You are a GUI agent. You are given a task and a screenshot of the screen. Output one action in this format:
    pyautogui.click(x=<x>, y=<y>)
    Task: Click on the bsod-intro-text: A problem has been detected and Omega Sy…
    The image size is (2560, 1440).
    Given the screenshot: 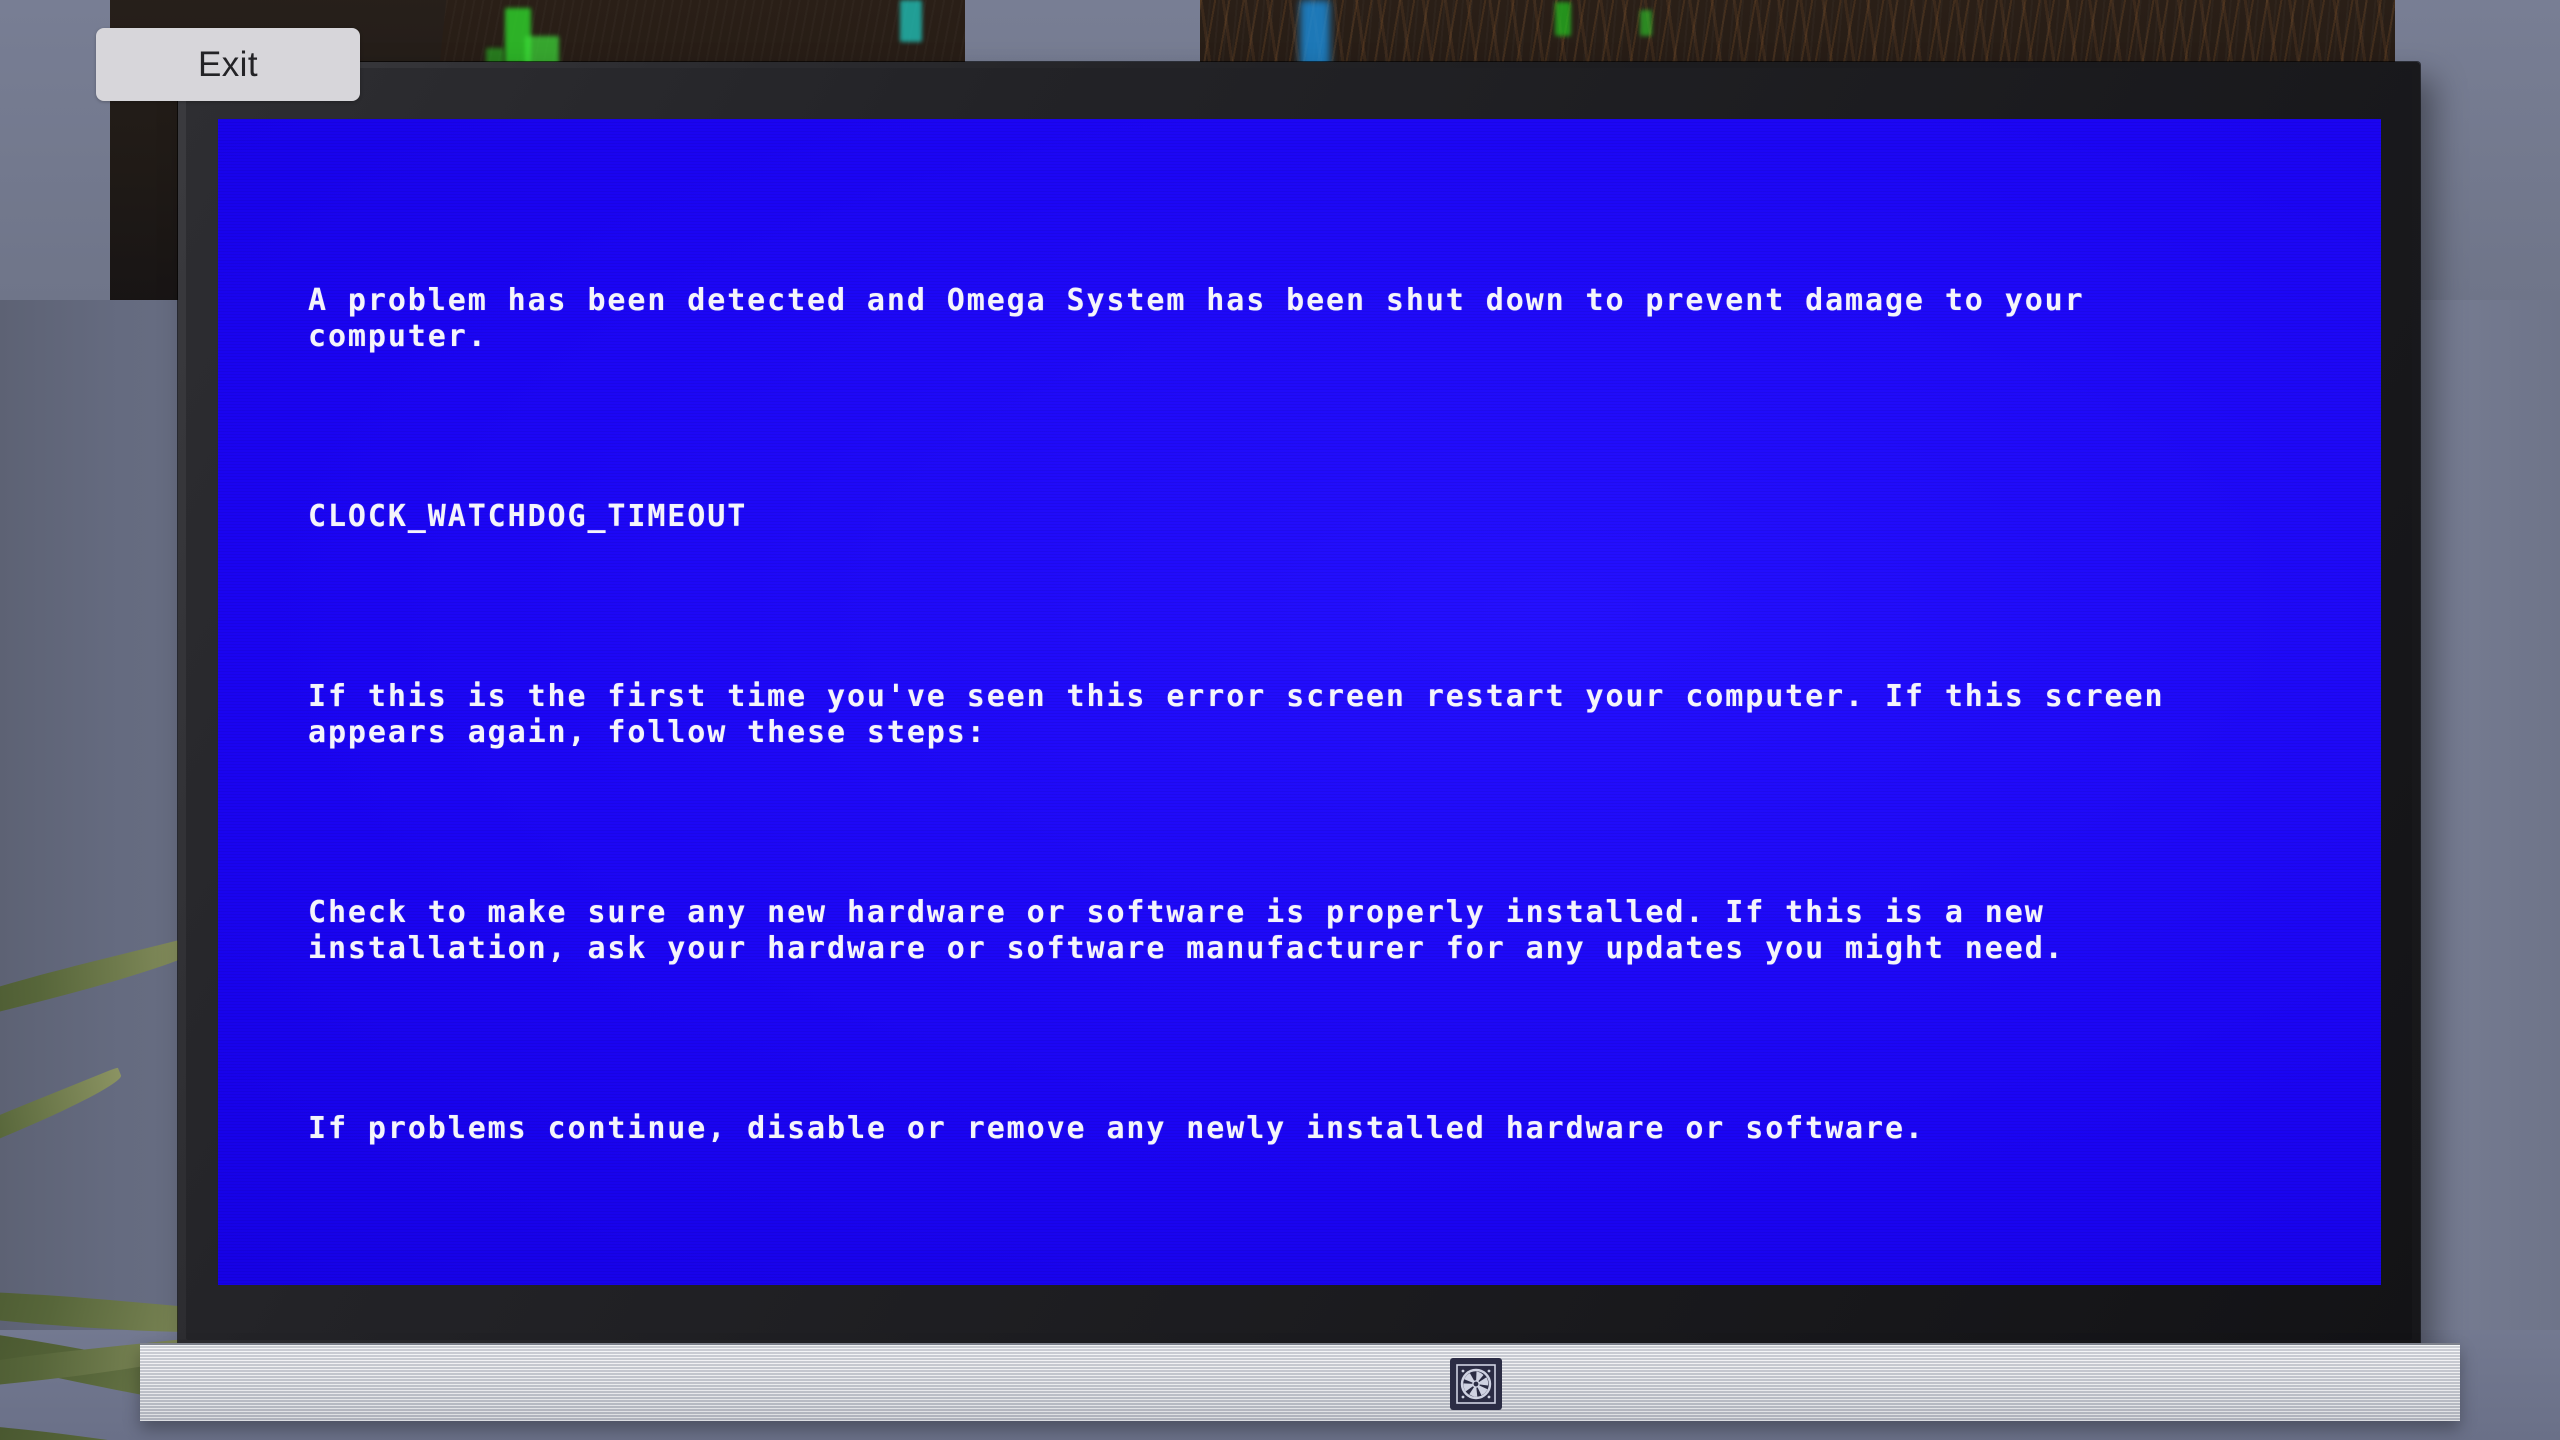 What is the action you would take?
    pyautogui.click(x=1206, y=318)
    